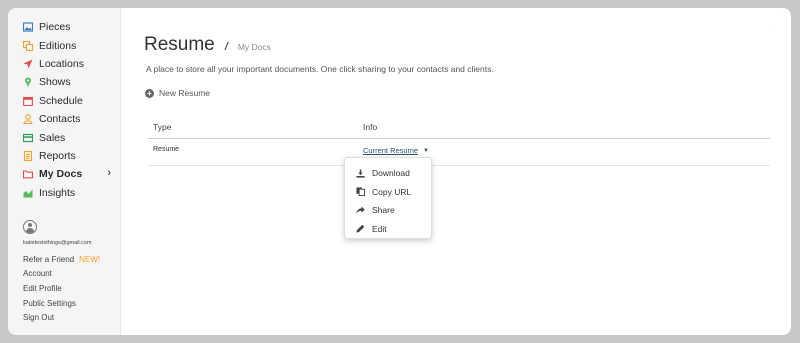 Image resolution: width=800 pixels, height=343 pixels. Describe the element at coordinates (166, 149) in the screenshot. I see `cell-type: Resume` at that location.